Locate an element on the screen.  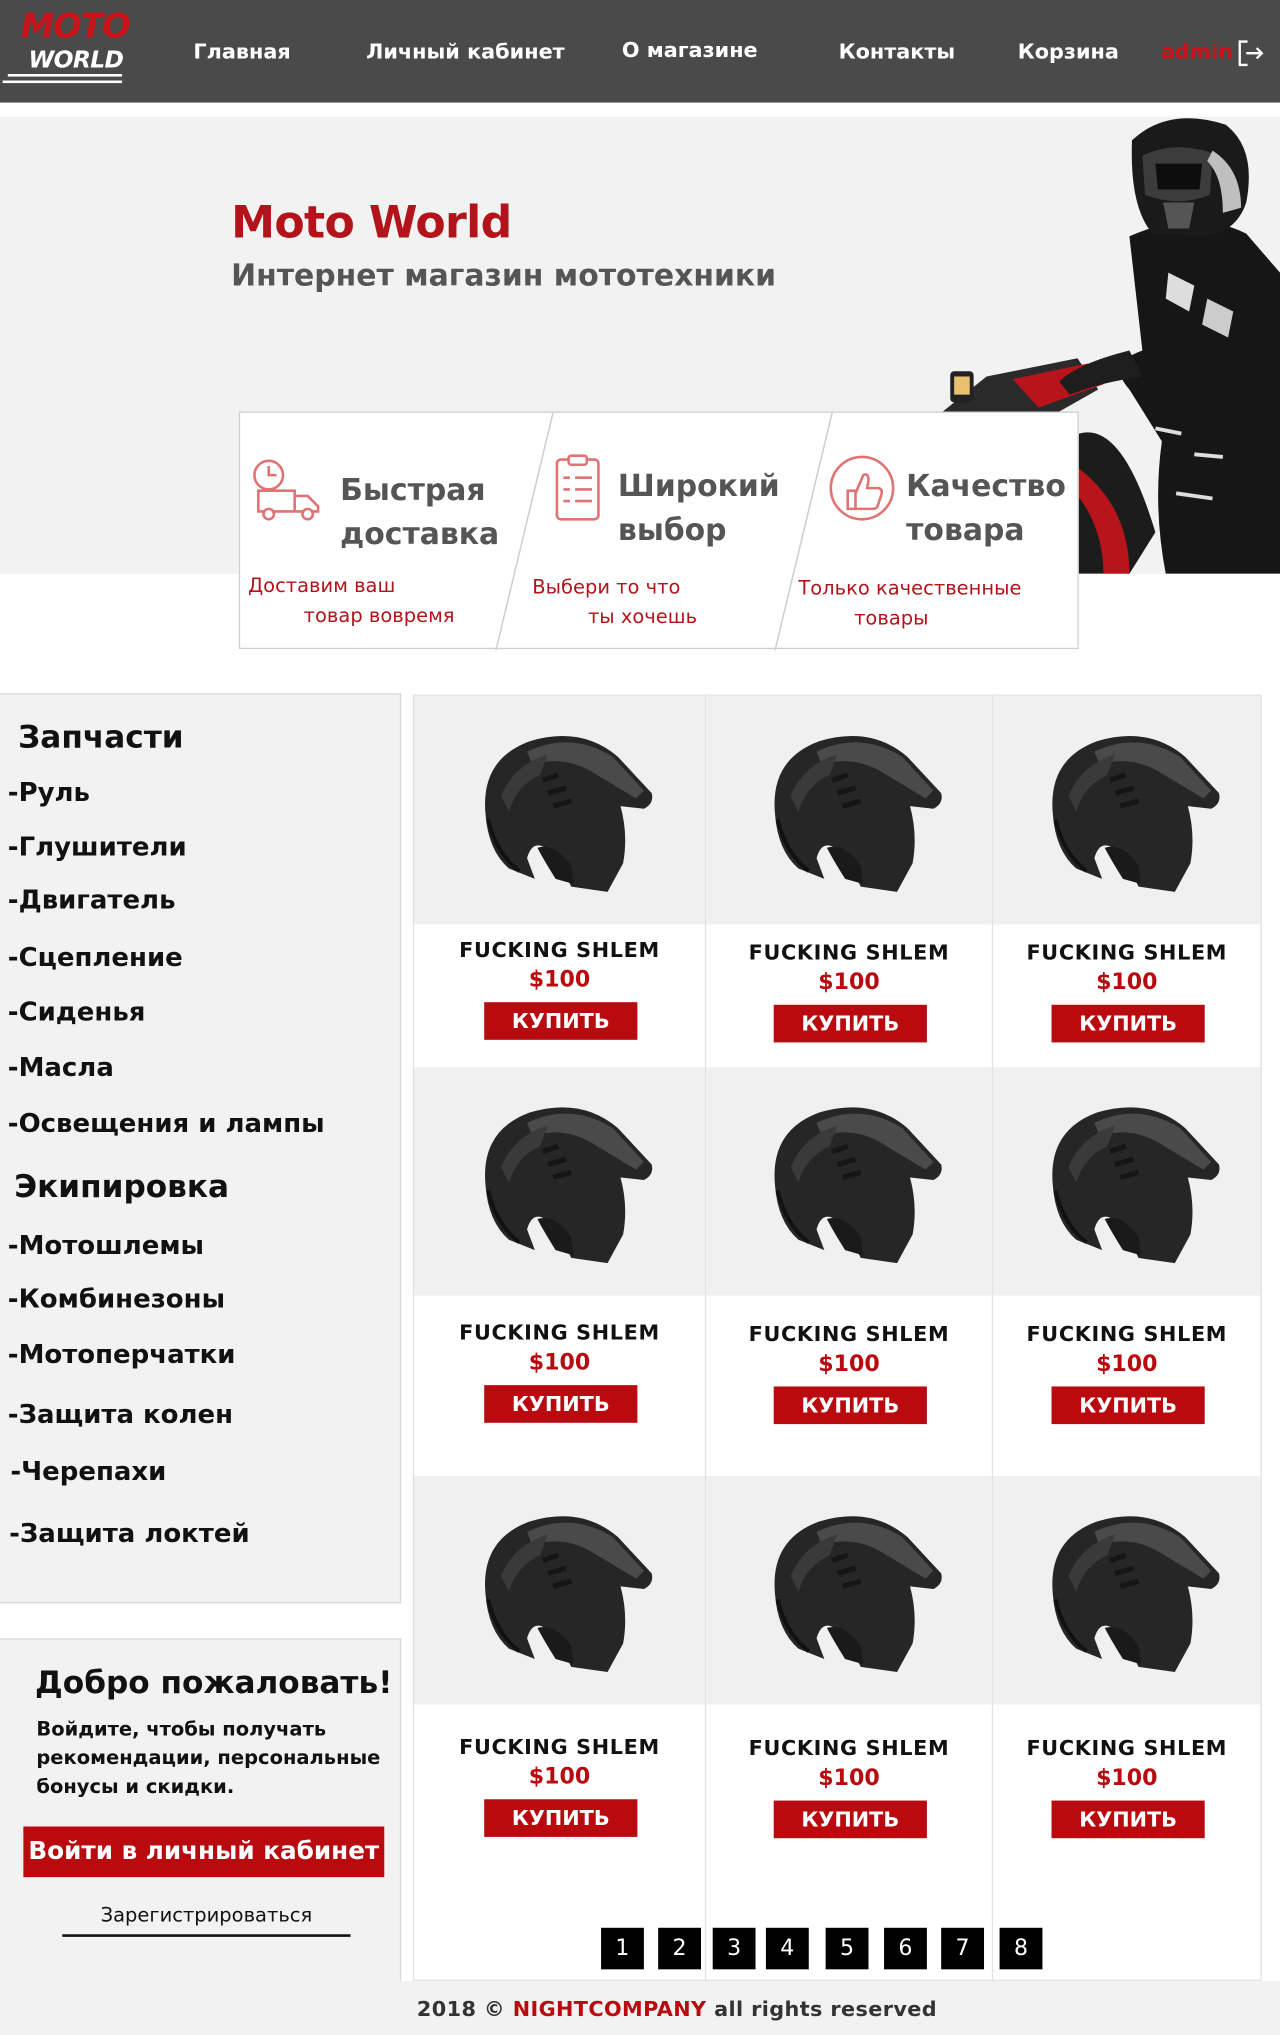
page-button: 6 is located at coordinates (905, 1948).